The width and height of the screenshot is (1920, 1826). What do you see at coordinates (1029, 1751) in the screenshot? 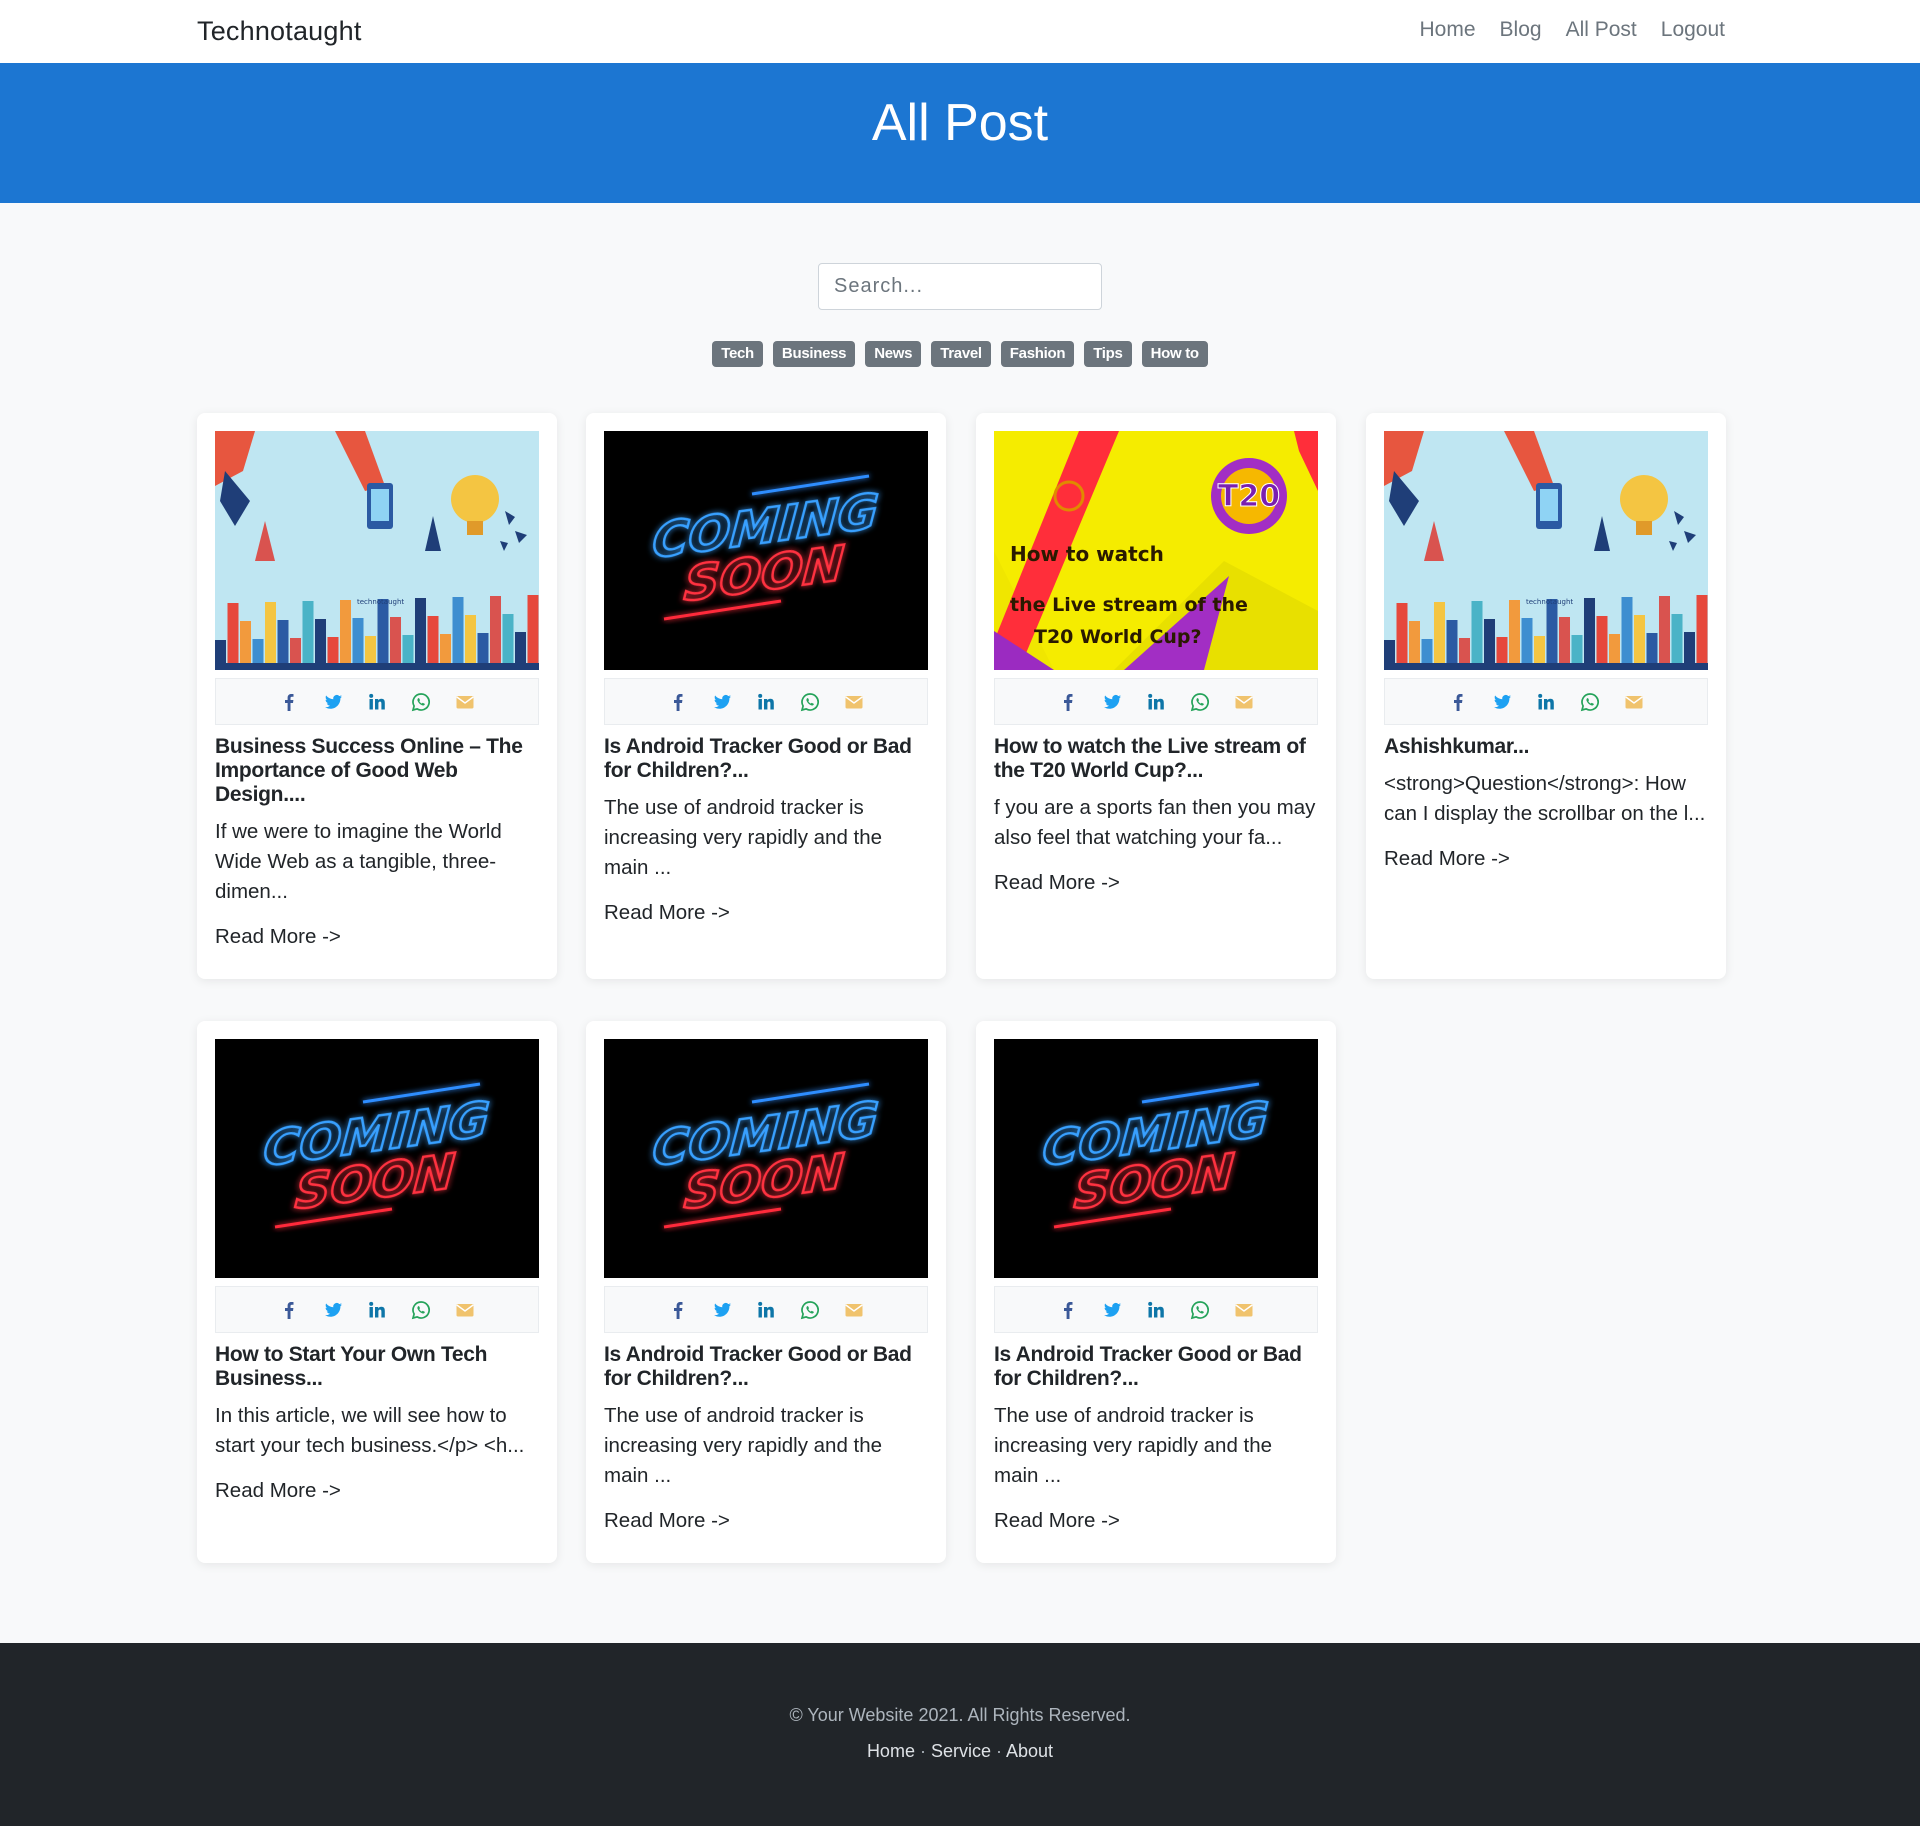
I see `footer-link-about: About` at bounding box center [1029, 1751].